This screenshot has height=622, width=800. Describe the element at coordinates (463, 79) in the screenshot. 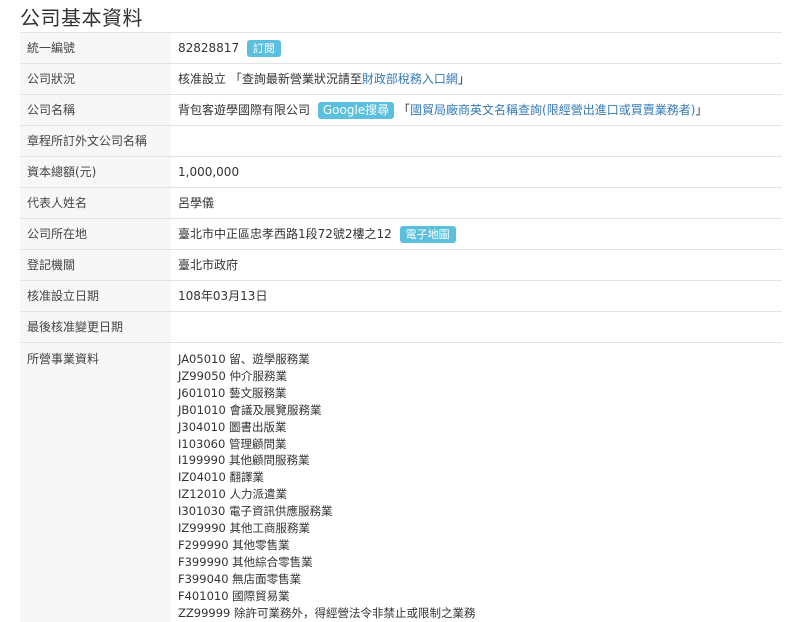

I see `status-note-suffix: 」` at that location.